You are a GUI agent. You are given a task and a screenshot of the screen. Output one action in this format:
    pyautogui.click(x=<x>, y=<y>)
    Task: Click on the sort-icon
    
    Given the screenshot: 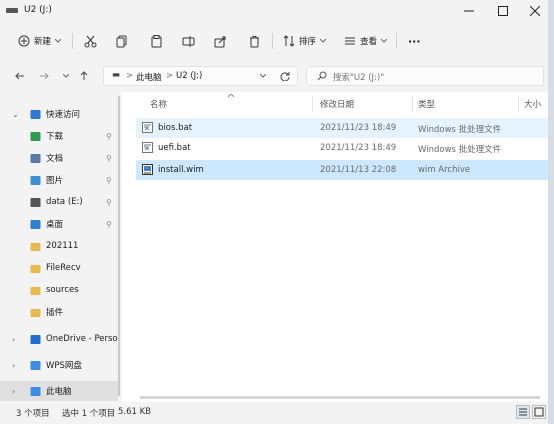 What is the action you would take?
    pyautogui.click(x=289, y=41)
    